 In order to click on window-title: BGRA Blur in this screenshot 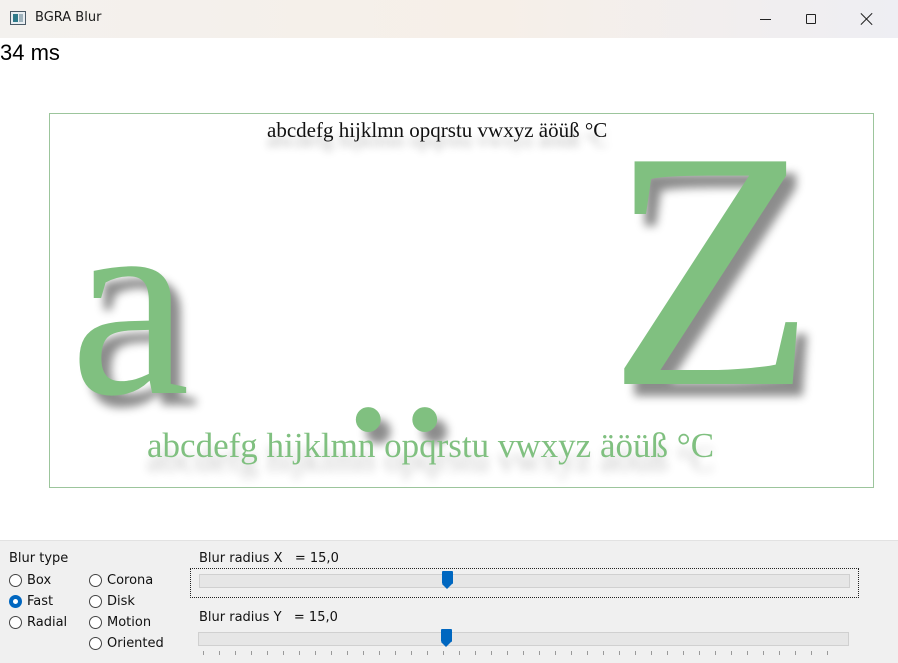, I will do `click(68, 17)`.